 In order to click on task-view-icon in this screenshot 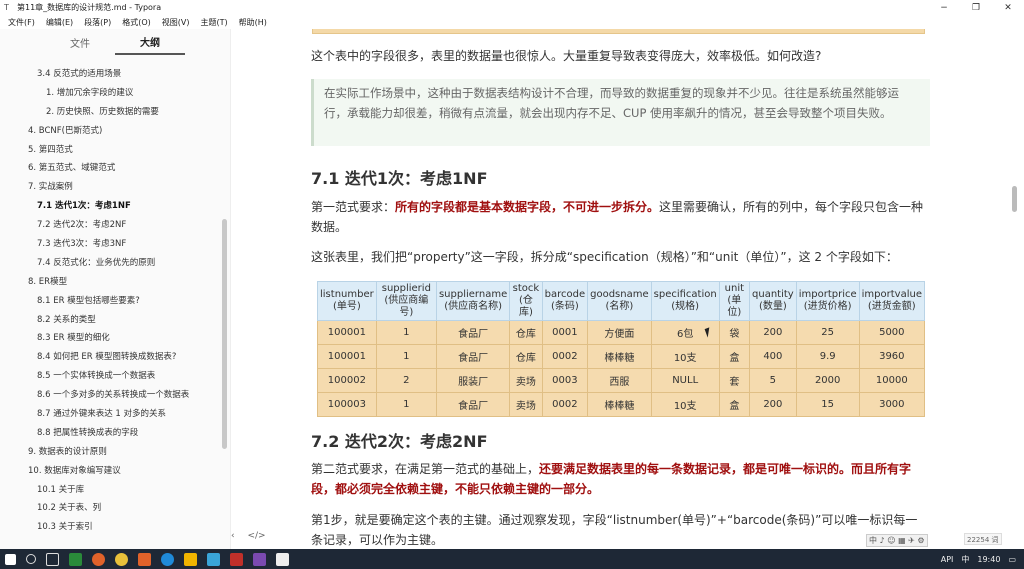, I will do `click(52, 559)`.